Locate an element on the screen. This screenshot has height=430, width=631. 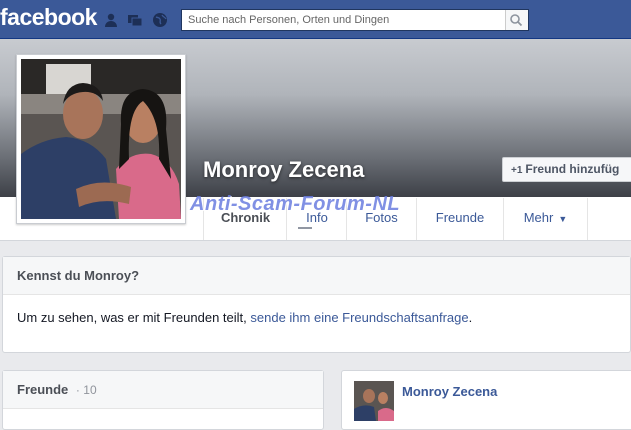
tab-mehr: Mehr ▼ is located at coordinates (545, 219).